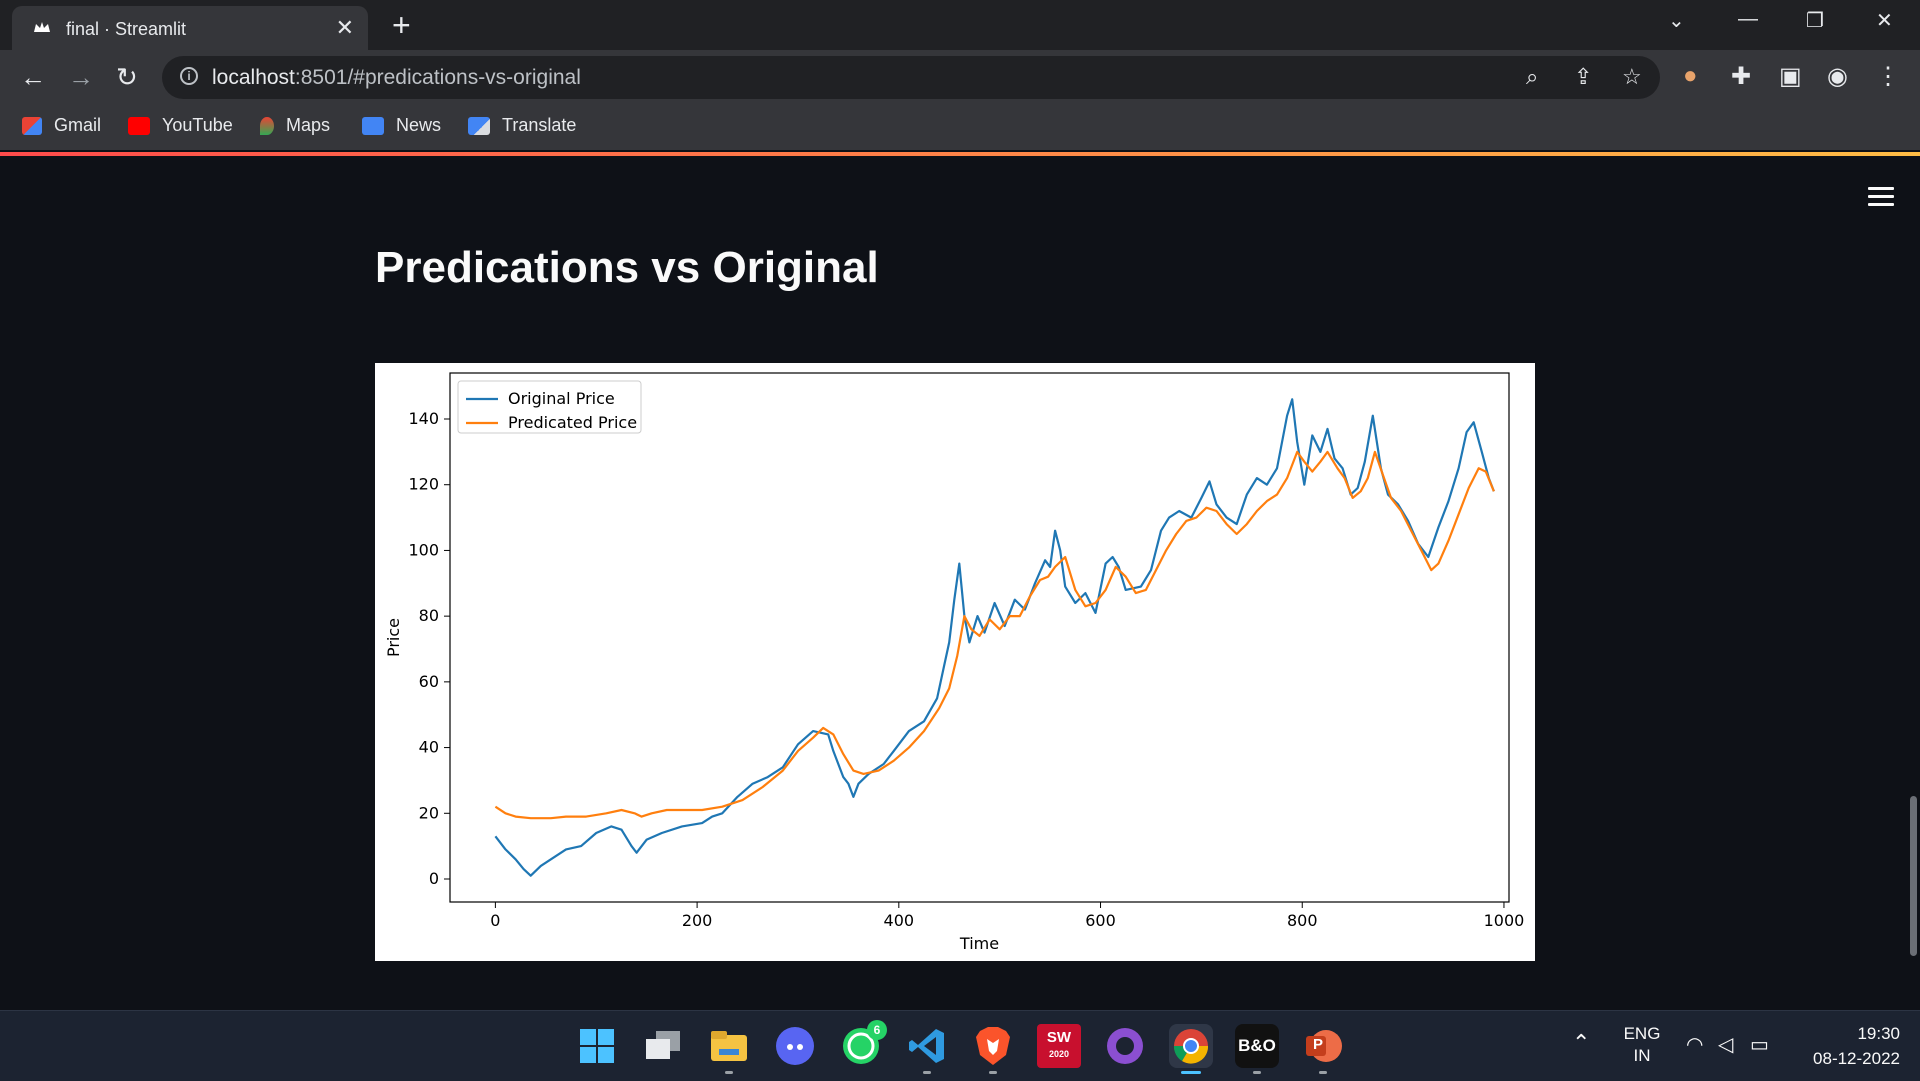 This screenshot has height=1081, width=1920. I want to click on back-arrow-icon: ←, so click(33, 77).